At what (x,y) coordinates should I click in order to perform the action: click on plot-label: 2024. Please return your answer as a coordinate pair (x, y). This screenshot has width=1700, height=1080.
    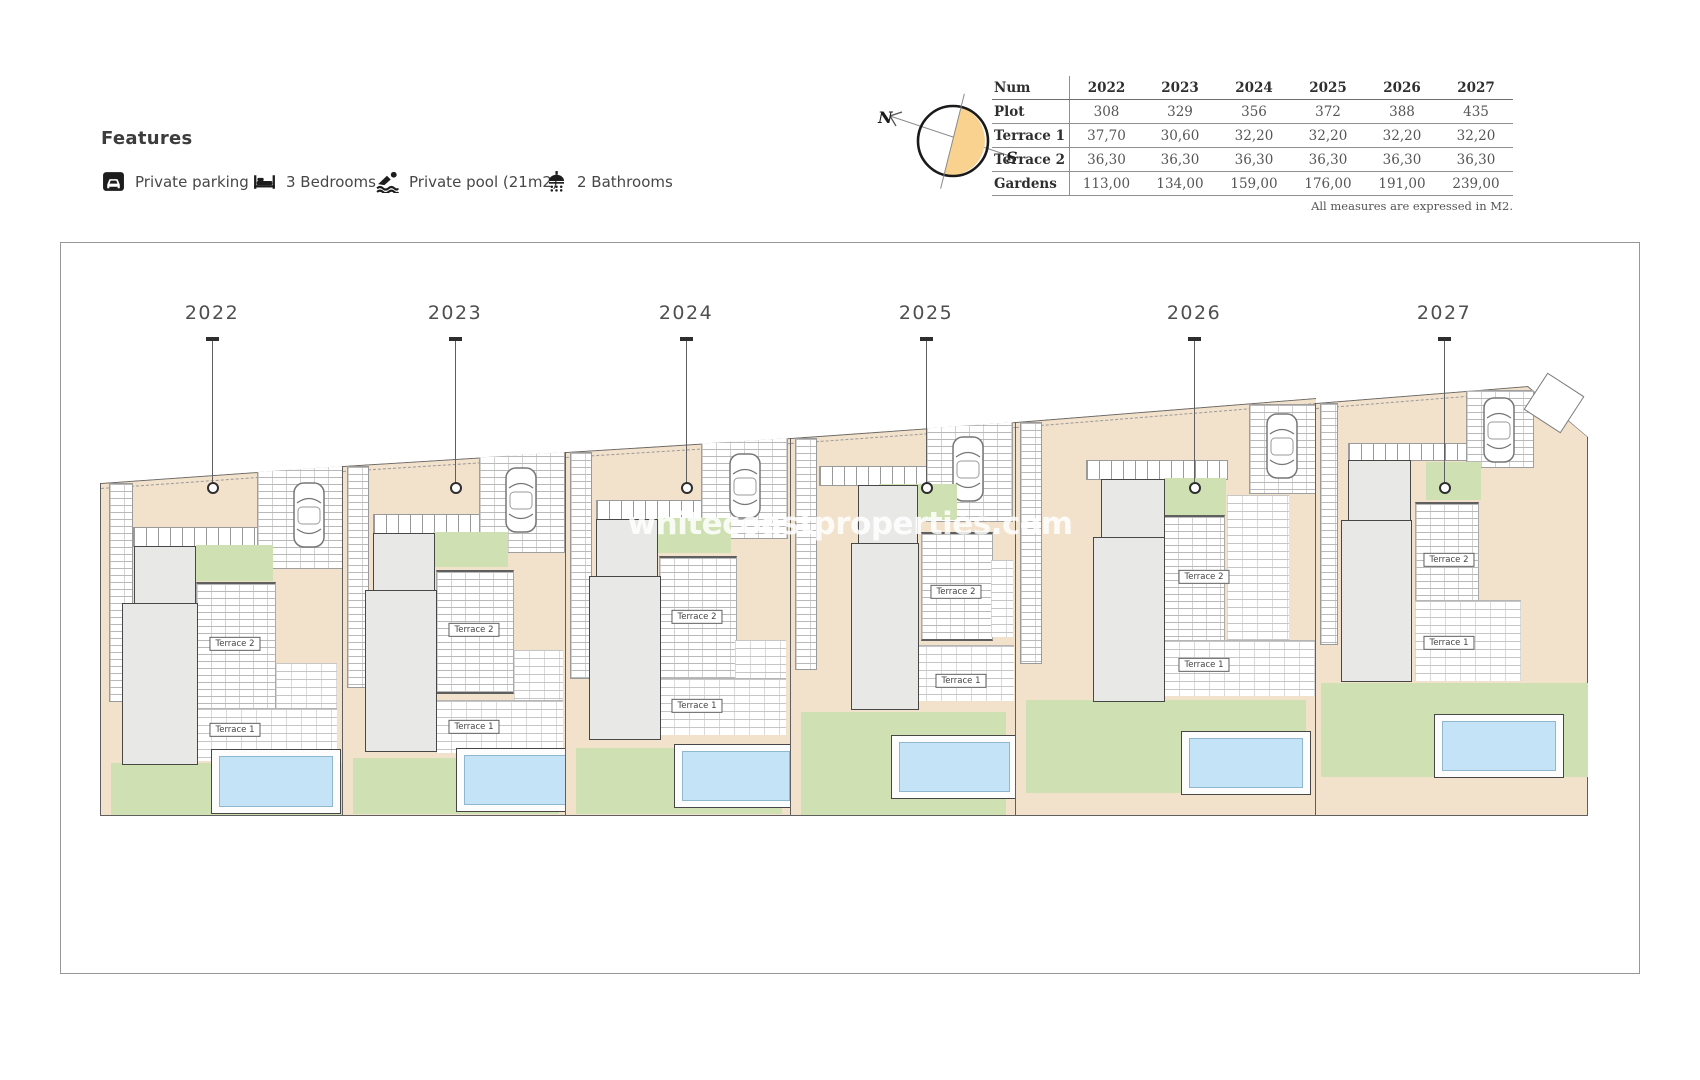
    Looking at the image, I should click on (686, 313).